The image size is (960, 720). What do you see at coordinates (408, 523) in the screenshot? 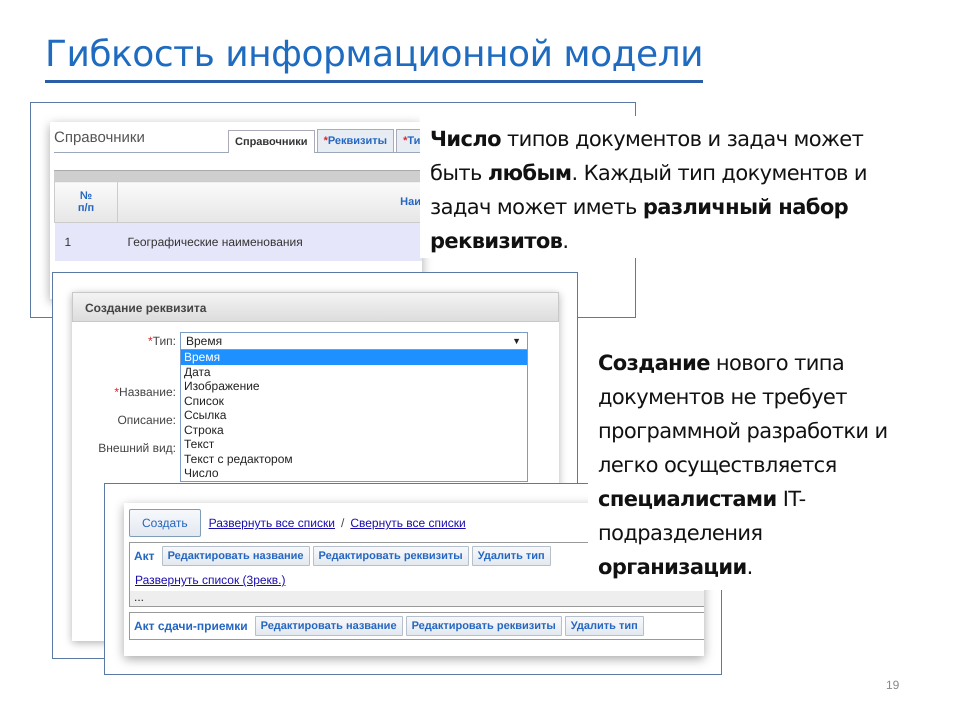
I see `link: Свернуть все списки` at bounding box center [408, 523].